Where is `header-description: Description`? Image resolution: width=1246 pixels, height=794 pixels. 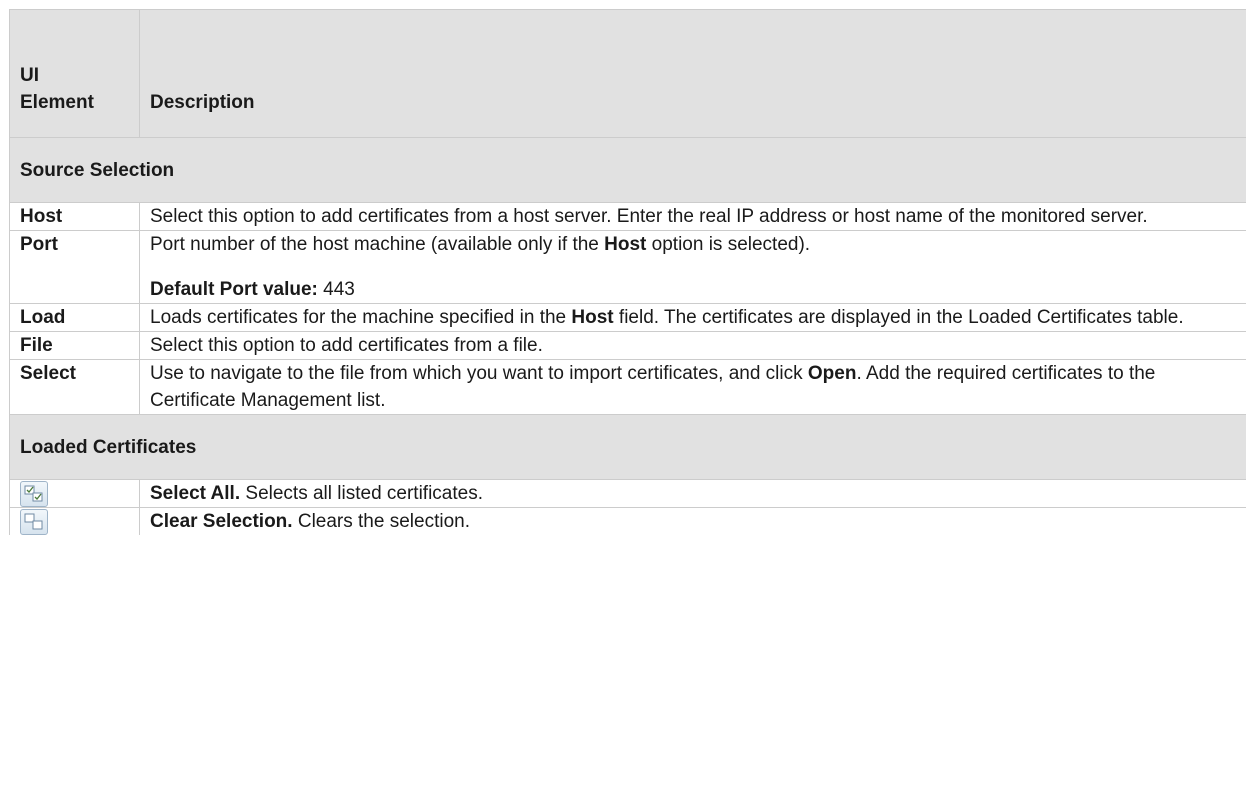
header-description: Description is located at coordinates (692, 73).